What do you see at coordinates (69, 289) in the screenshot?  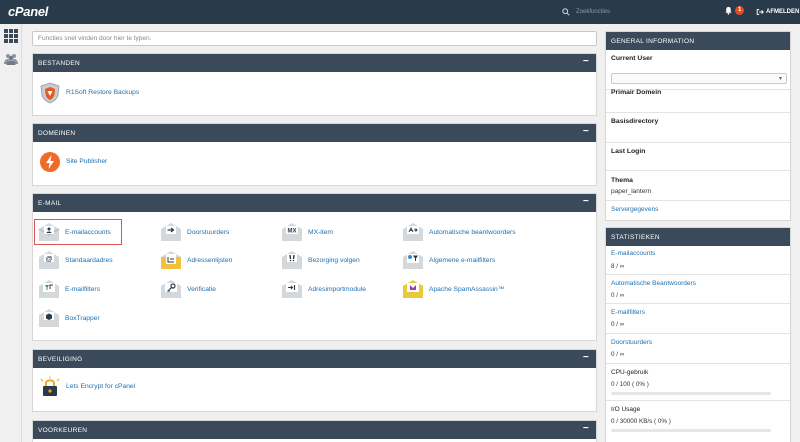 I see `item-email-filters: E-mailfilters` at bounding box center [69, 289].